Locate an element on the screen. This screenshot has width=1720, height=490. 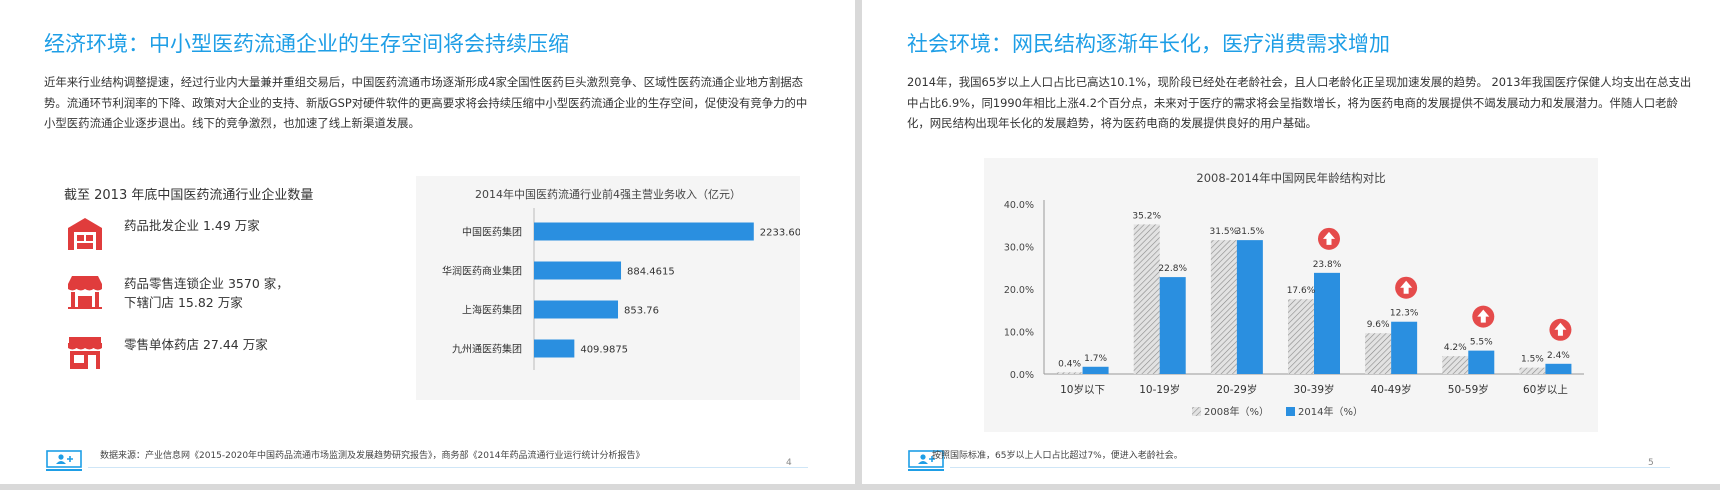
standard-note: 按照国际标准，65岁以上人口占比超过7%，便进入老龄社会。 is located at coordinates (1057, 456).